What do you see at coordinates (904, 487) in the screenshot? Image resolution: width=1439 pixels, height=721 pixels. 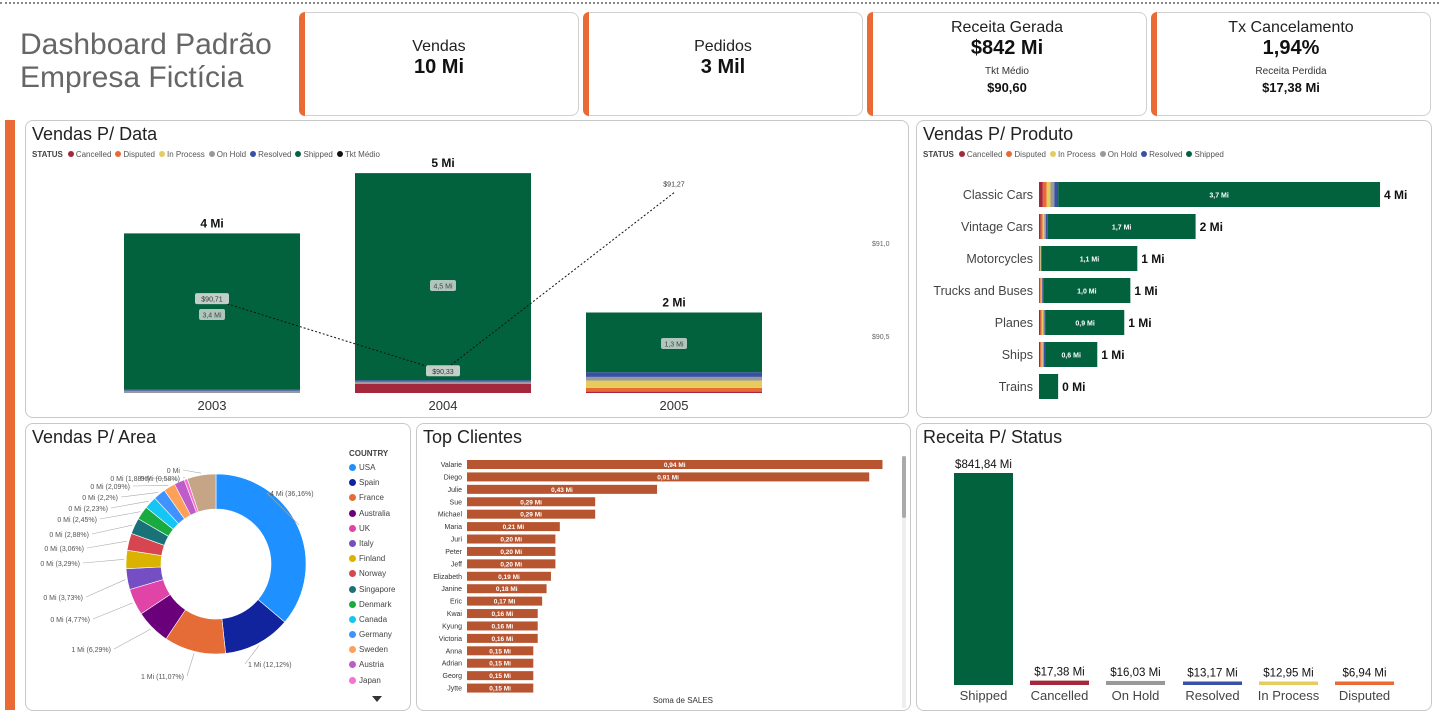 I see `scrollbar-thumb` at bounding box center [904, 487].